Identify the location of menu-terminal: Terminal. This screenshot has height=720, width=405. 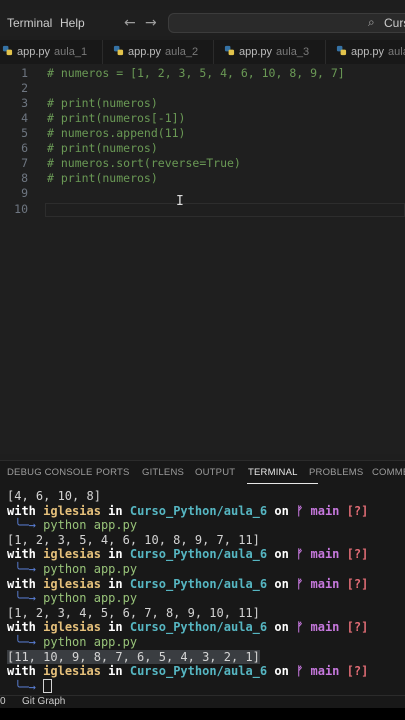
(29, 23).